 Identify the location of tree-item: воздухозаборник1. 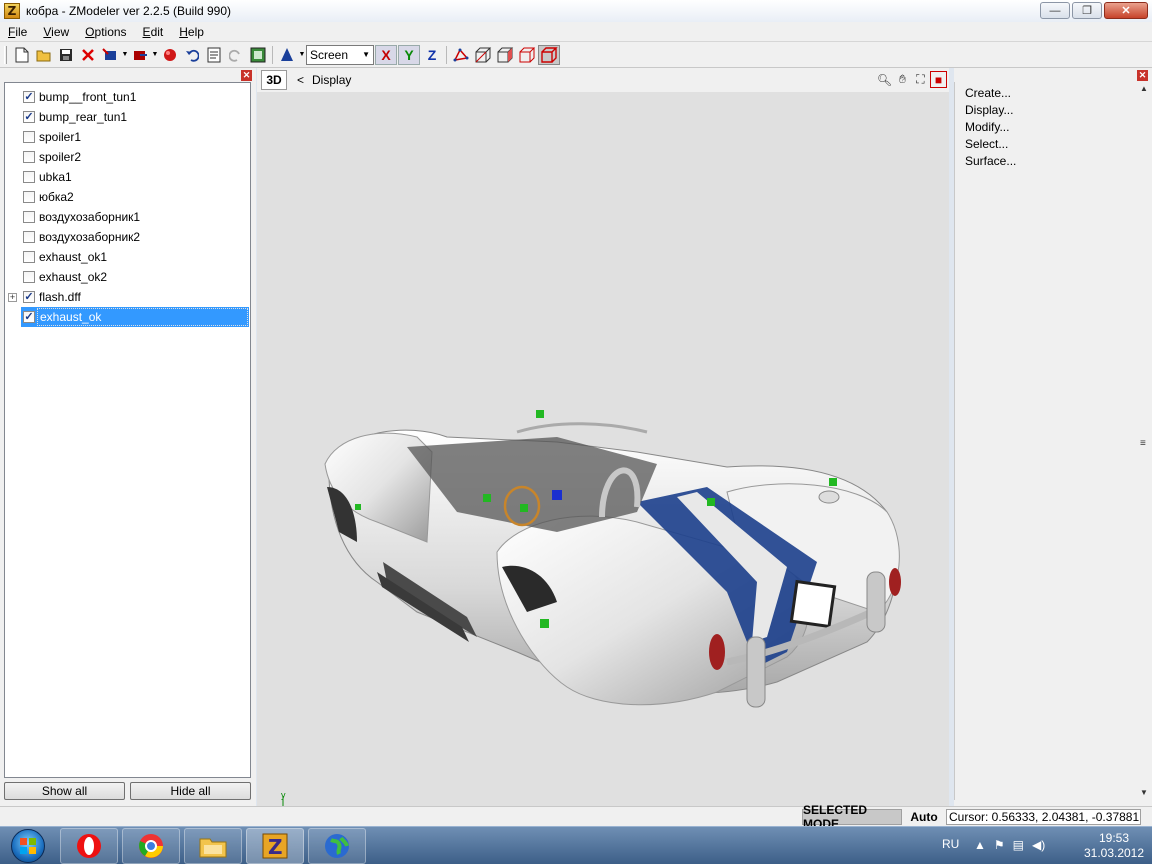
(127, 217).